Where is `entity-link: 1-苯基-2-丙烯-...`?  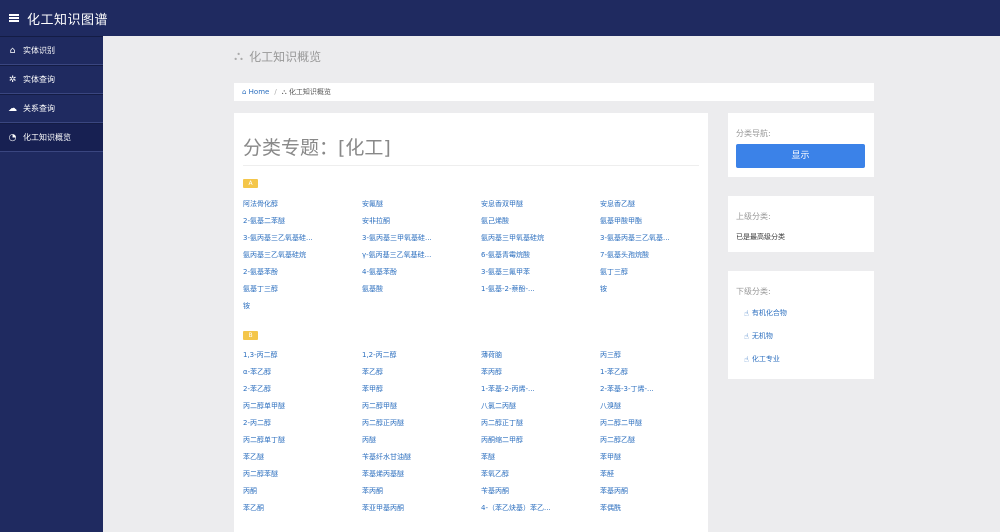
entity-link: 1-苯基-2-丙烯-... is located at coordinates (540, 392).